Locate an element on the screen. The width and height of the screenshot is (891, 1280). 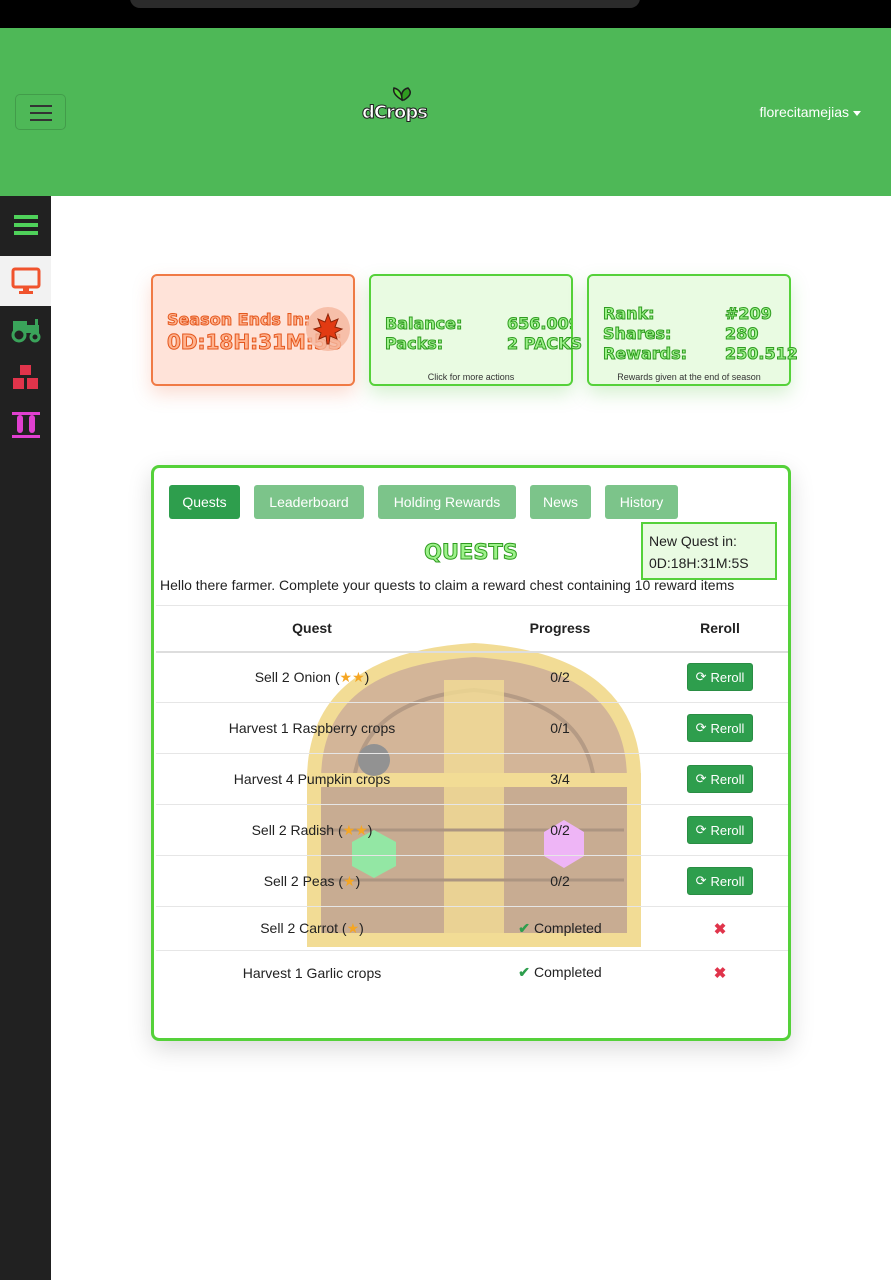
progress-cell: 0/1 is located at coordinates (560, 728).